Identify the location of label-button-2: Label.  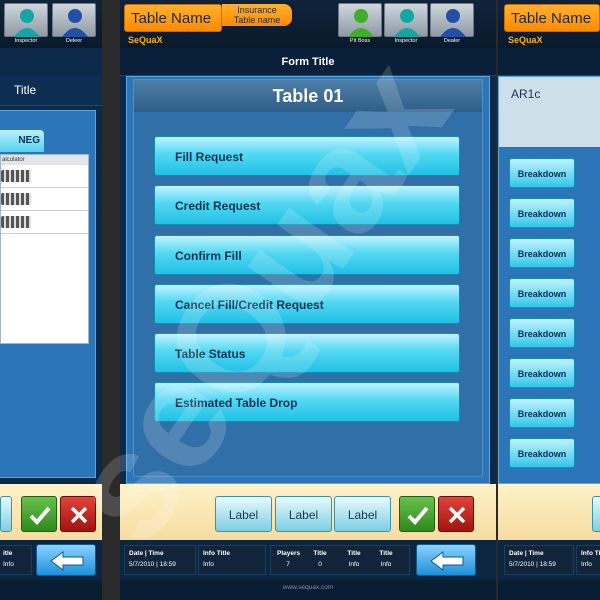
(303, 514).